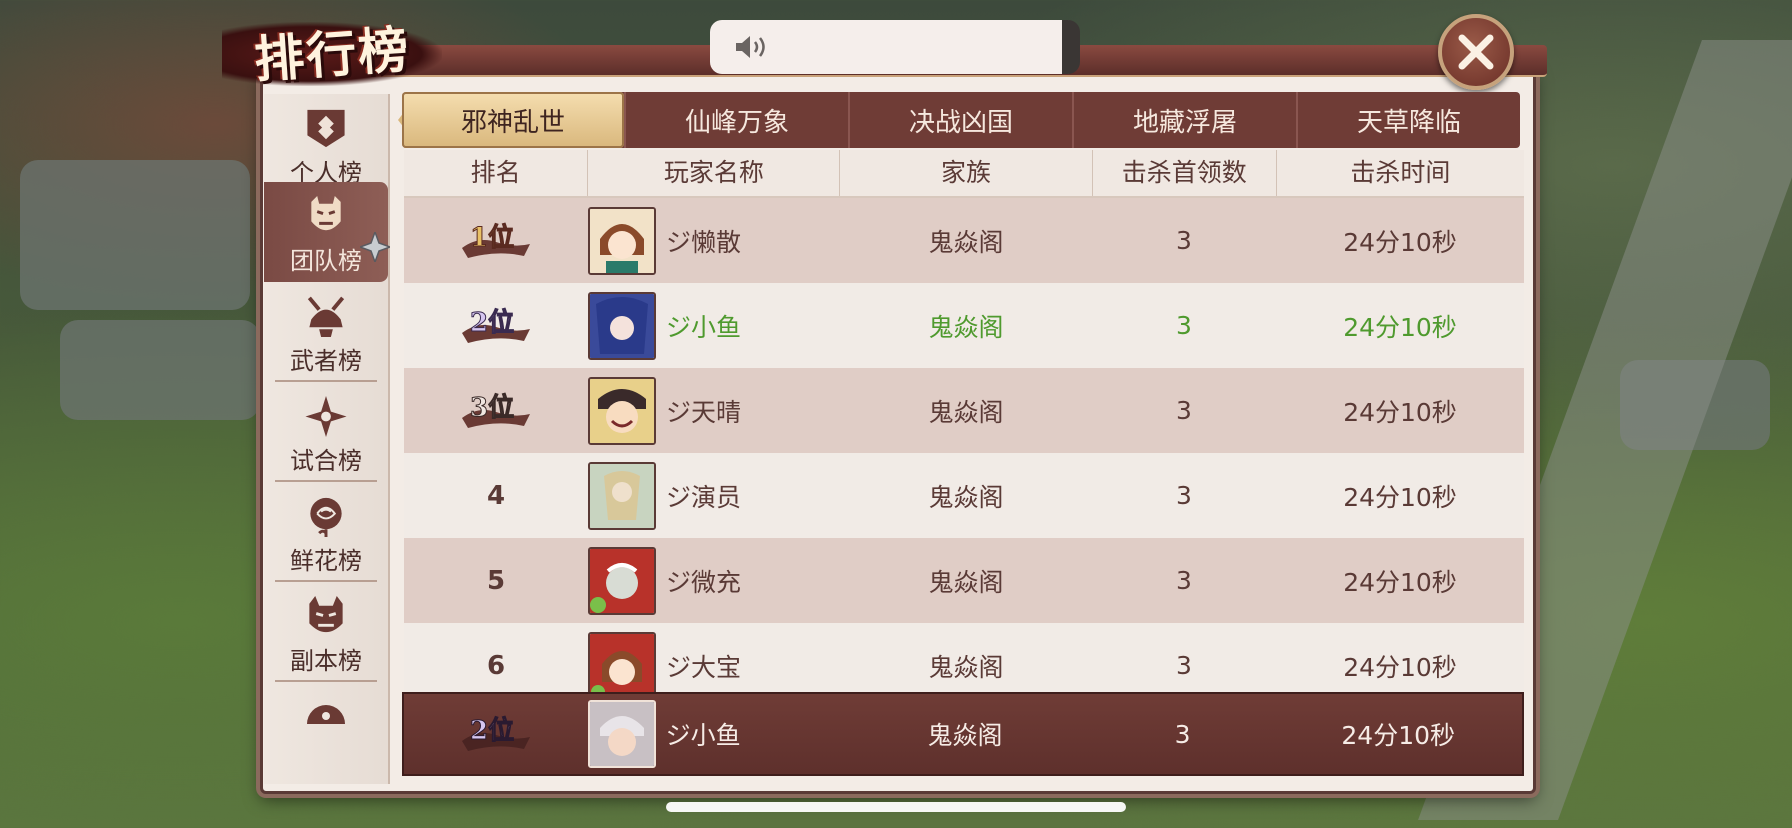 This screenshot has width=1792, height=828. I want to click on sidebar-item-personal: 个人榜, so click(326, 144).